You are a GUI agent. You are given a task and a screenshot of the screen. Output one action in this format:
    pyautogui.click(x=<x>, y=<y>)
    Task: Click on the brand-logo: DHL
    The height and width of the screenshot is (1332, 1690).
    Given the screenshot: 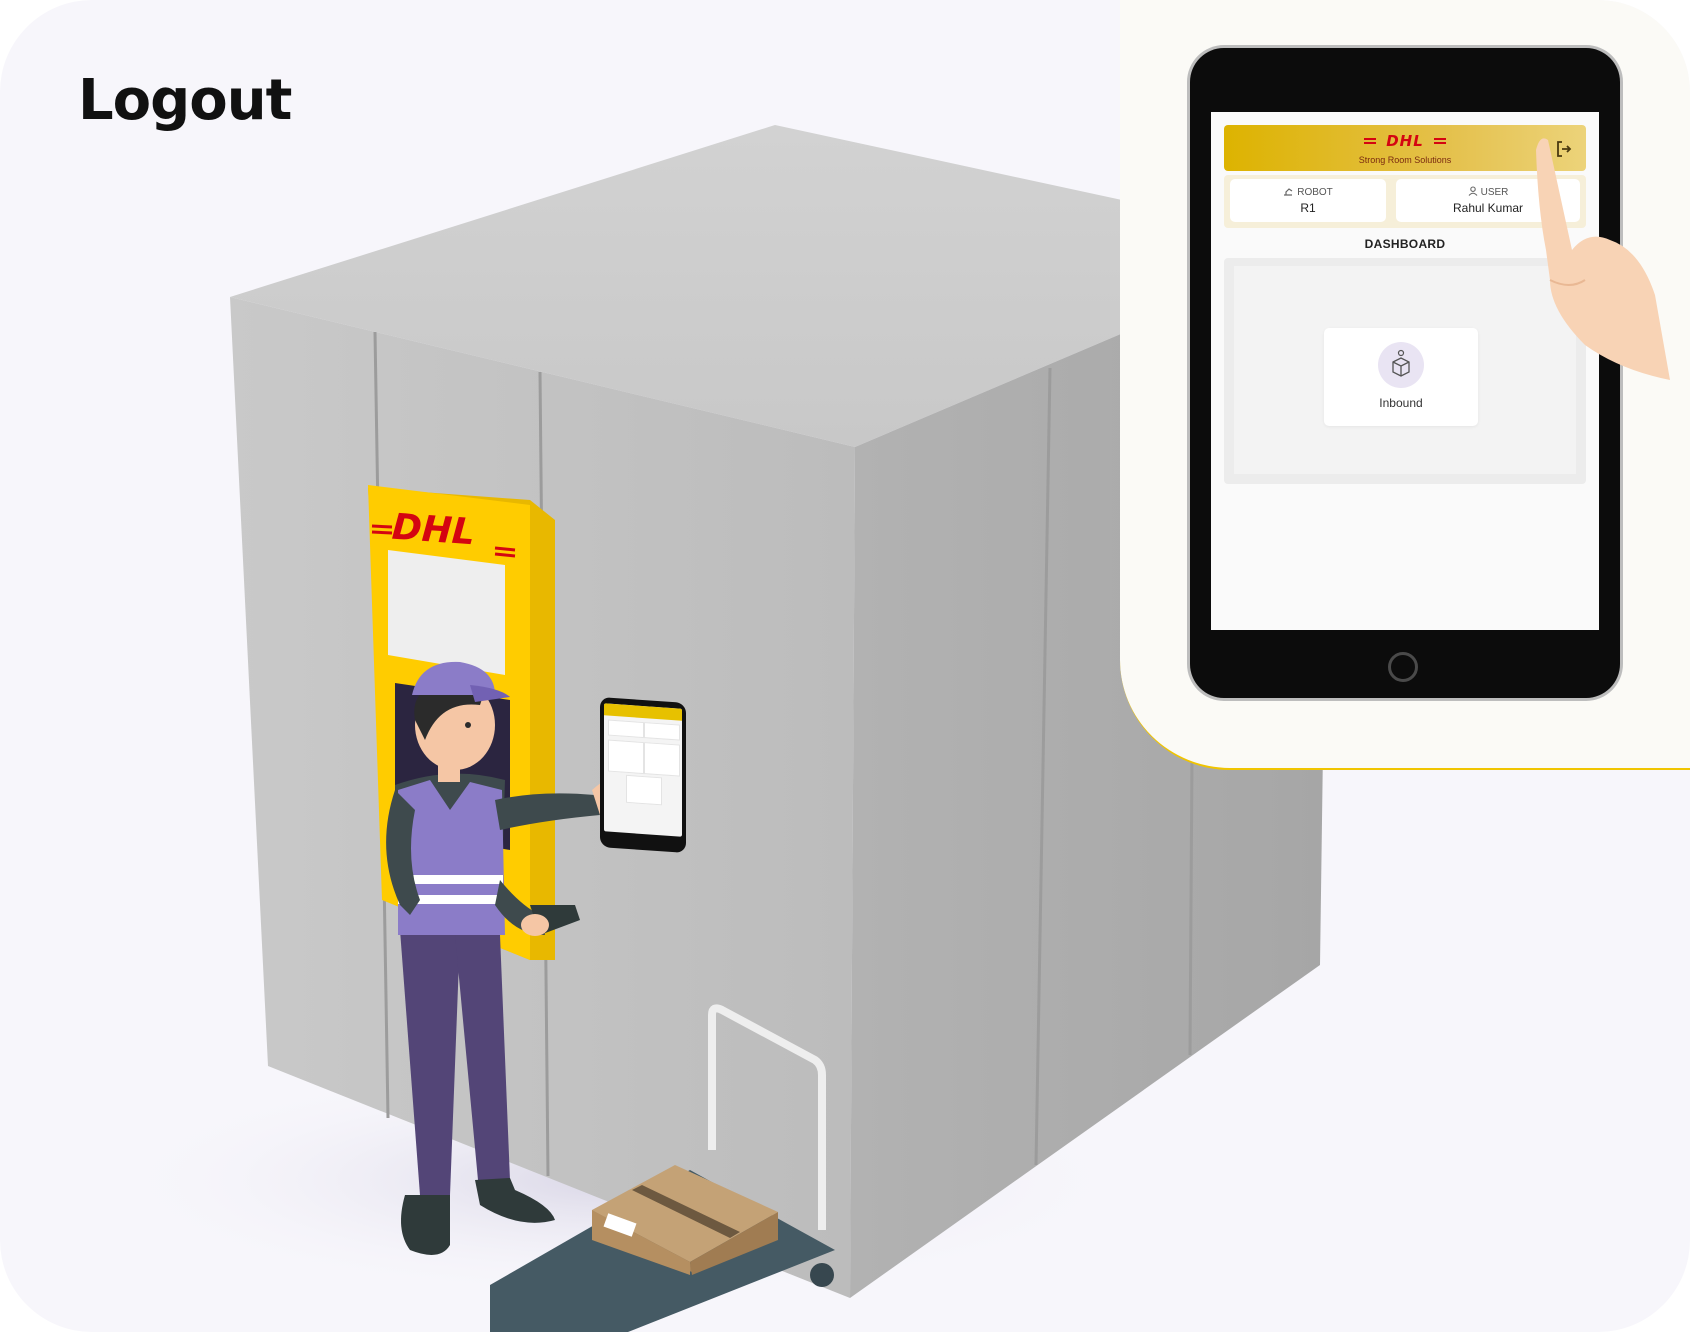 What is the action you would take?
    pyautogui.click(x=1405, y=141)
    